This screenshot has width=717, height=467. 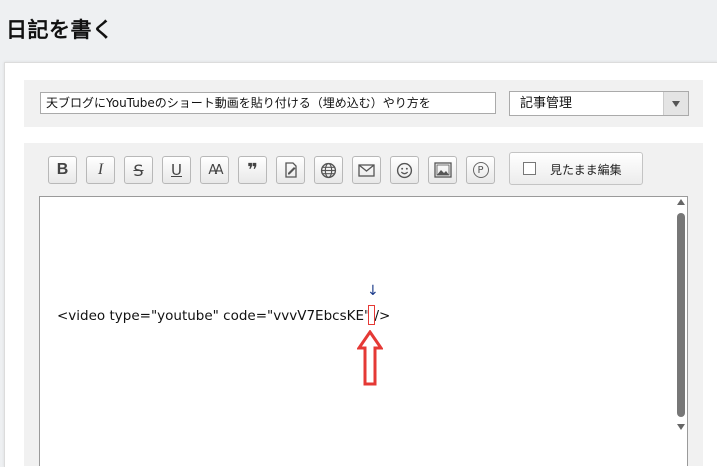 I want to click on italic-button: I, so click(x=100, y=170).